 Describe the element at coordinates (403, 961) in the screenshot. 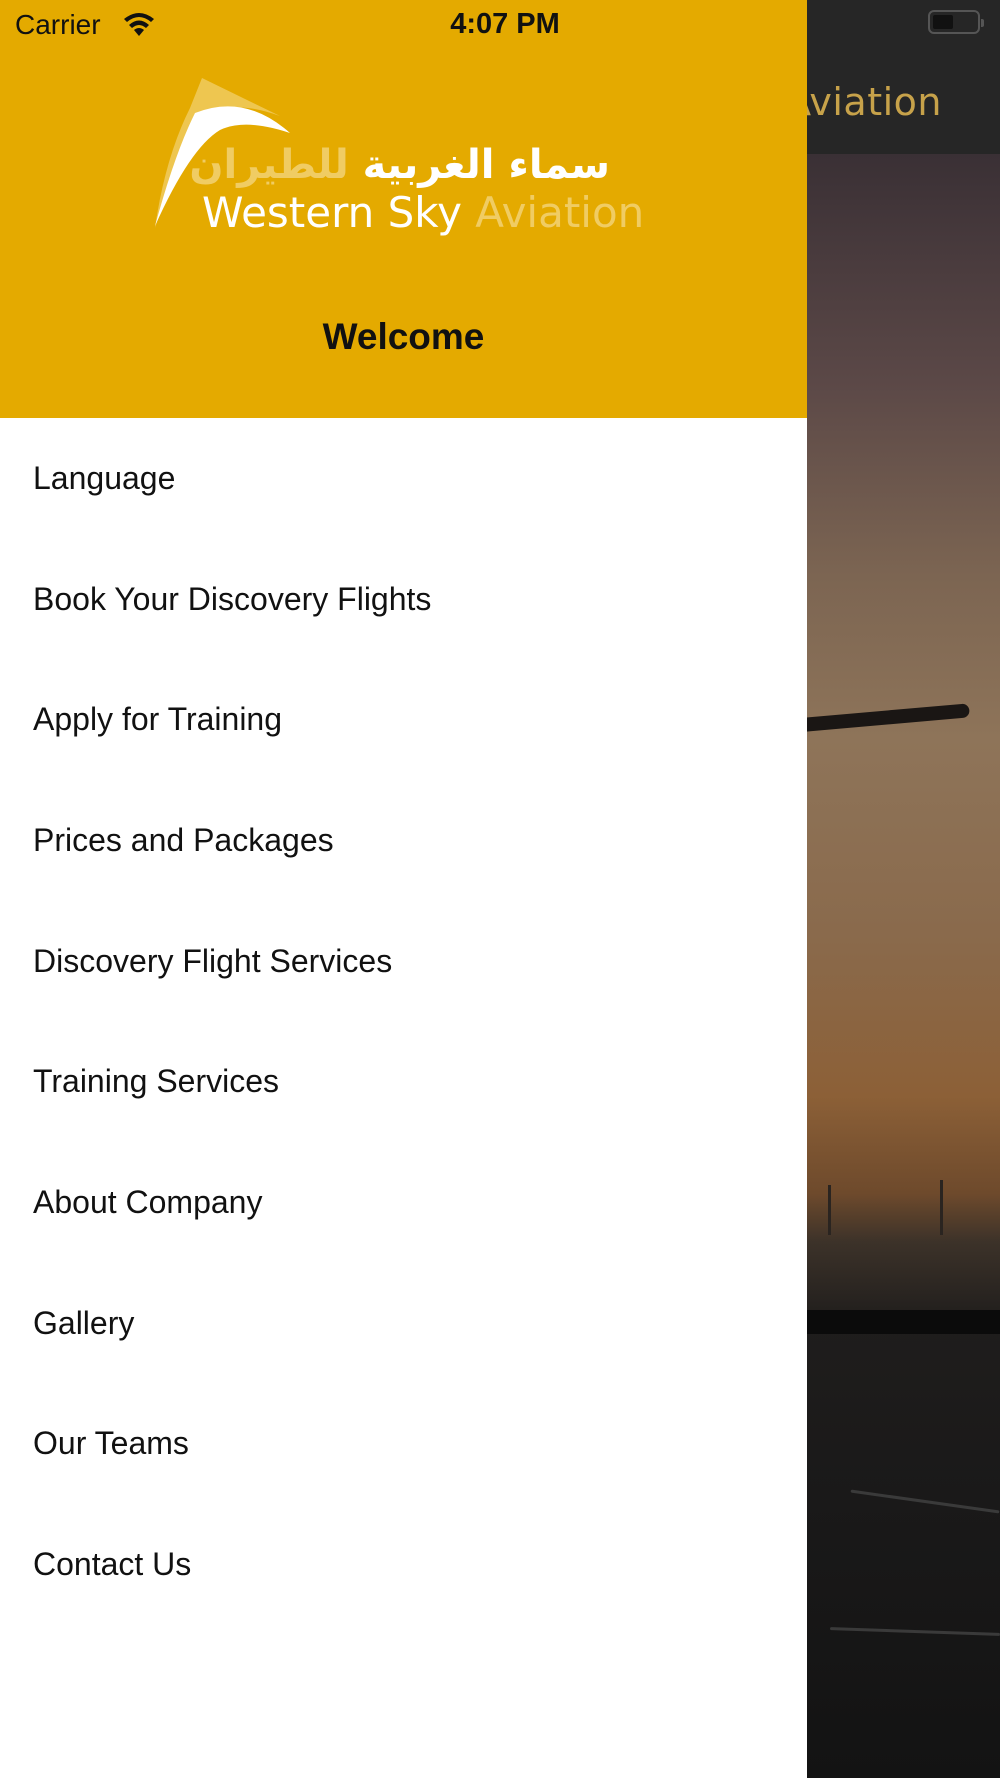

I see `menu-item-discovery-flight-services: Discovery Flight Services` at that location.